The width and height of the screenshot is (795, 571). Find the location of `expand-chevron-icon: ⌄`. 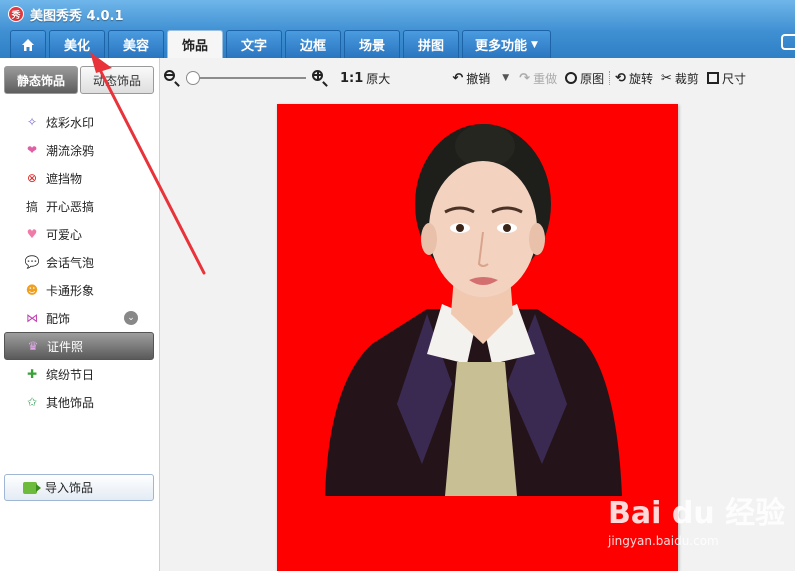

expand-chevron-icon: ⌄ is located at coordinates (131, 318).